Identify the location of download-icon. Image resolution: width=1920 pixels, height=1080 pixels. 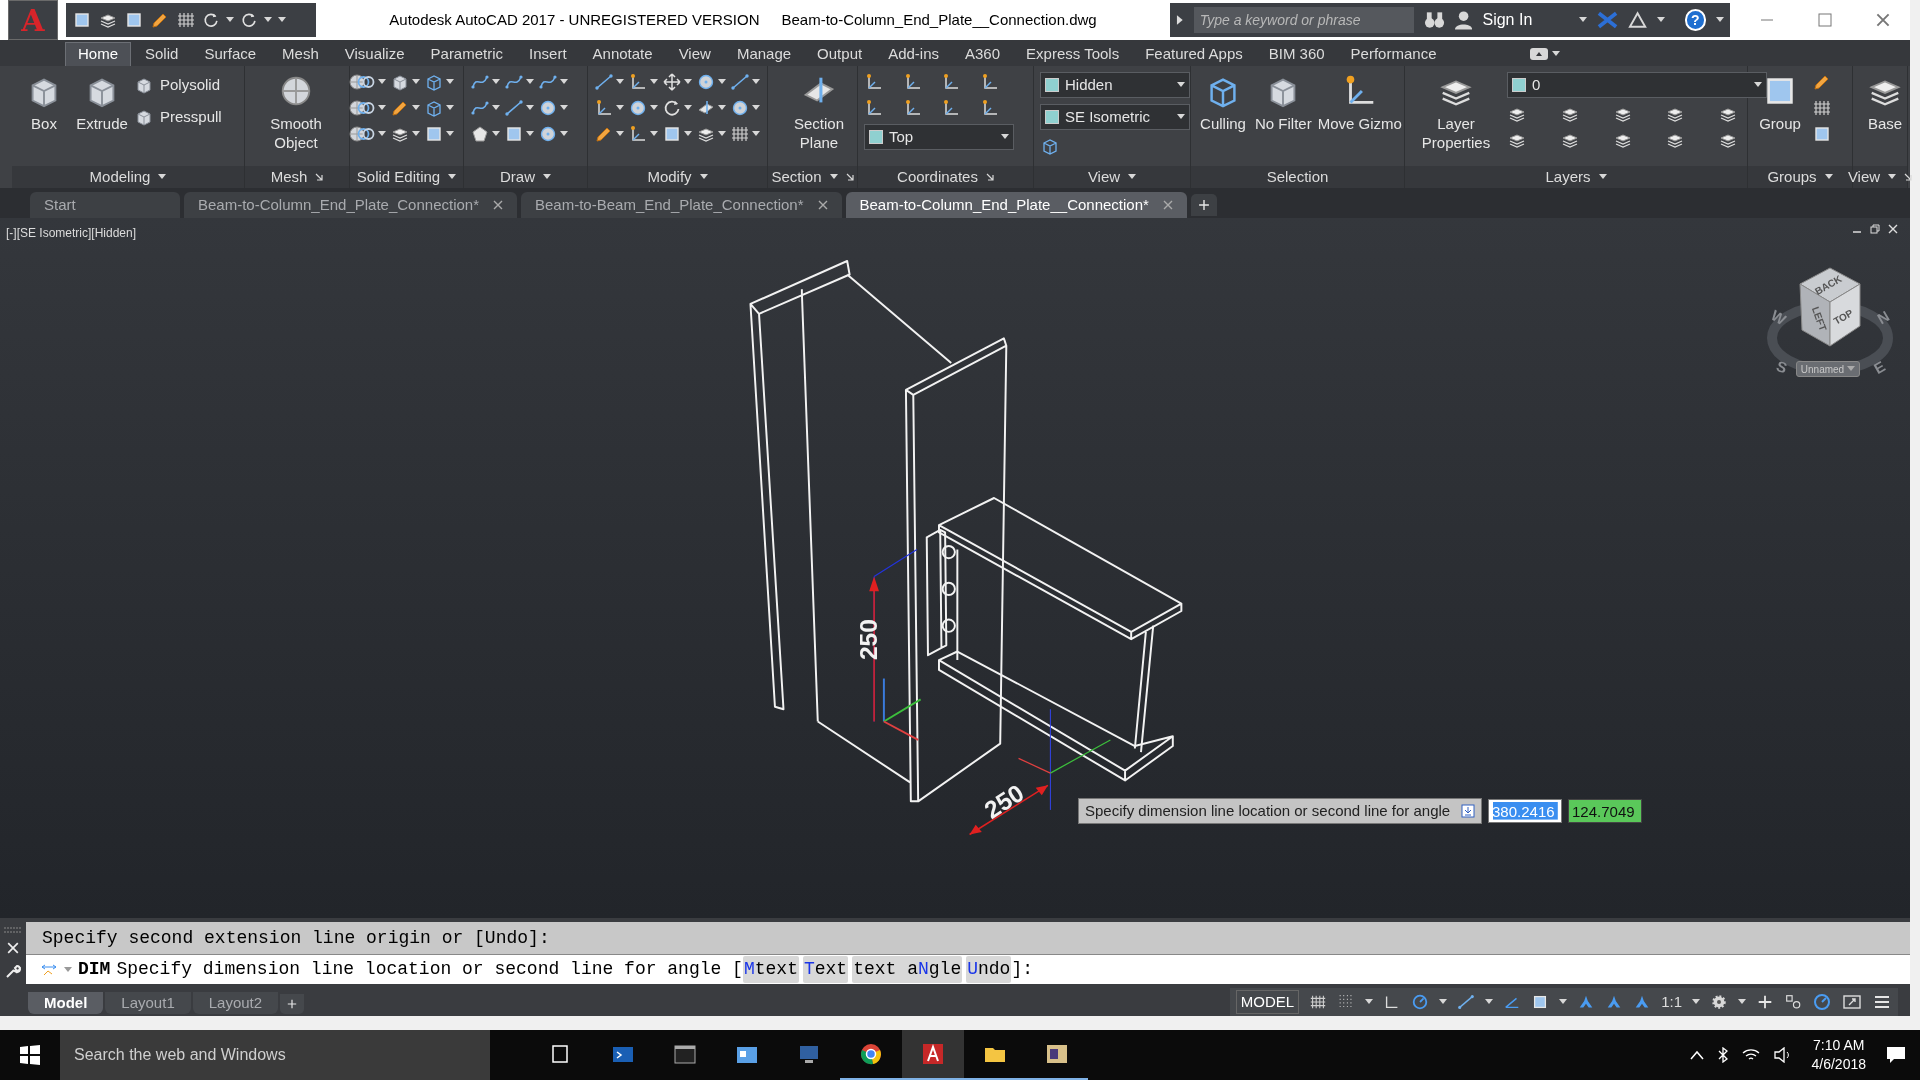
(1468, 811).